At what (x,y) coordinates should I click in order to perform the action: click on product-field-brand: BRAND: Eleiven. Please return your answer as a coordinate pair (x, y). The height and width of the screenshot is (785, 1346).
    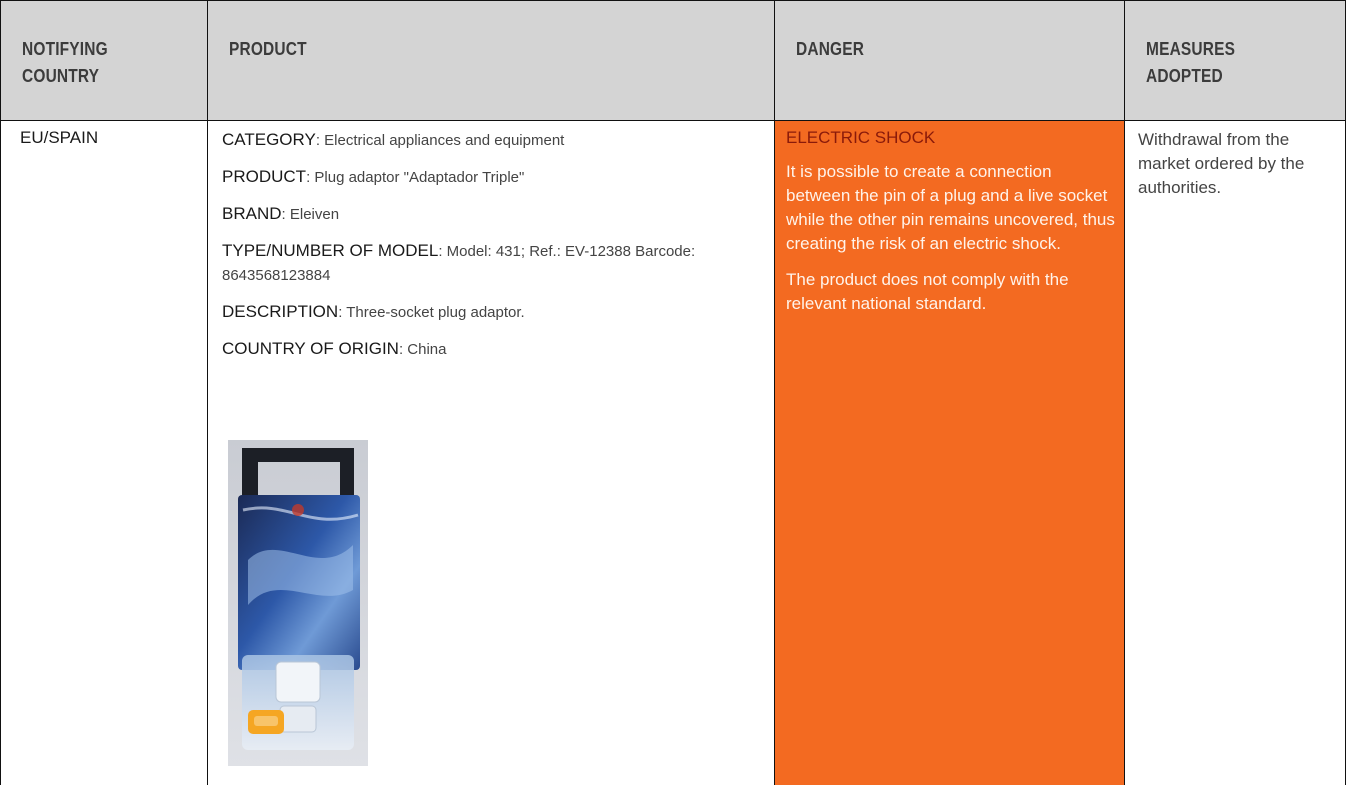
    Looking at the image, I should click on (492, 214).